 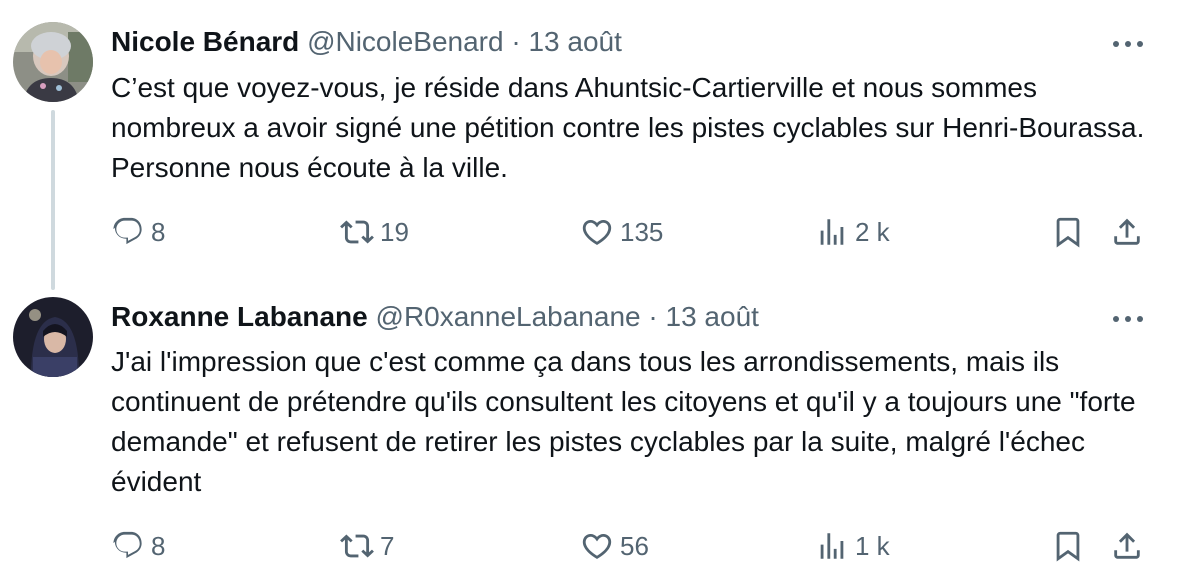 I want to click on retweet-count: 19, so click(x=394, y=231).